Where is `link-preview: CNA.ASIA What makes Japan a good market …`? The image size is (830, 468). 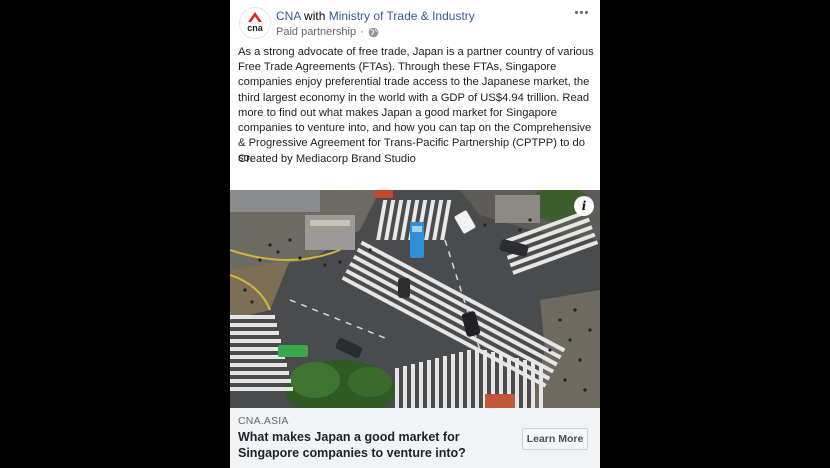 link-preview: CNA.ASIA What makes Japan a good market … is located at coordinates (415, 438).